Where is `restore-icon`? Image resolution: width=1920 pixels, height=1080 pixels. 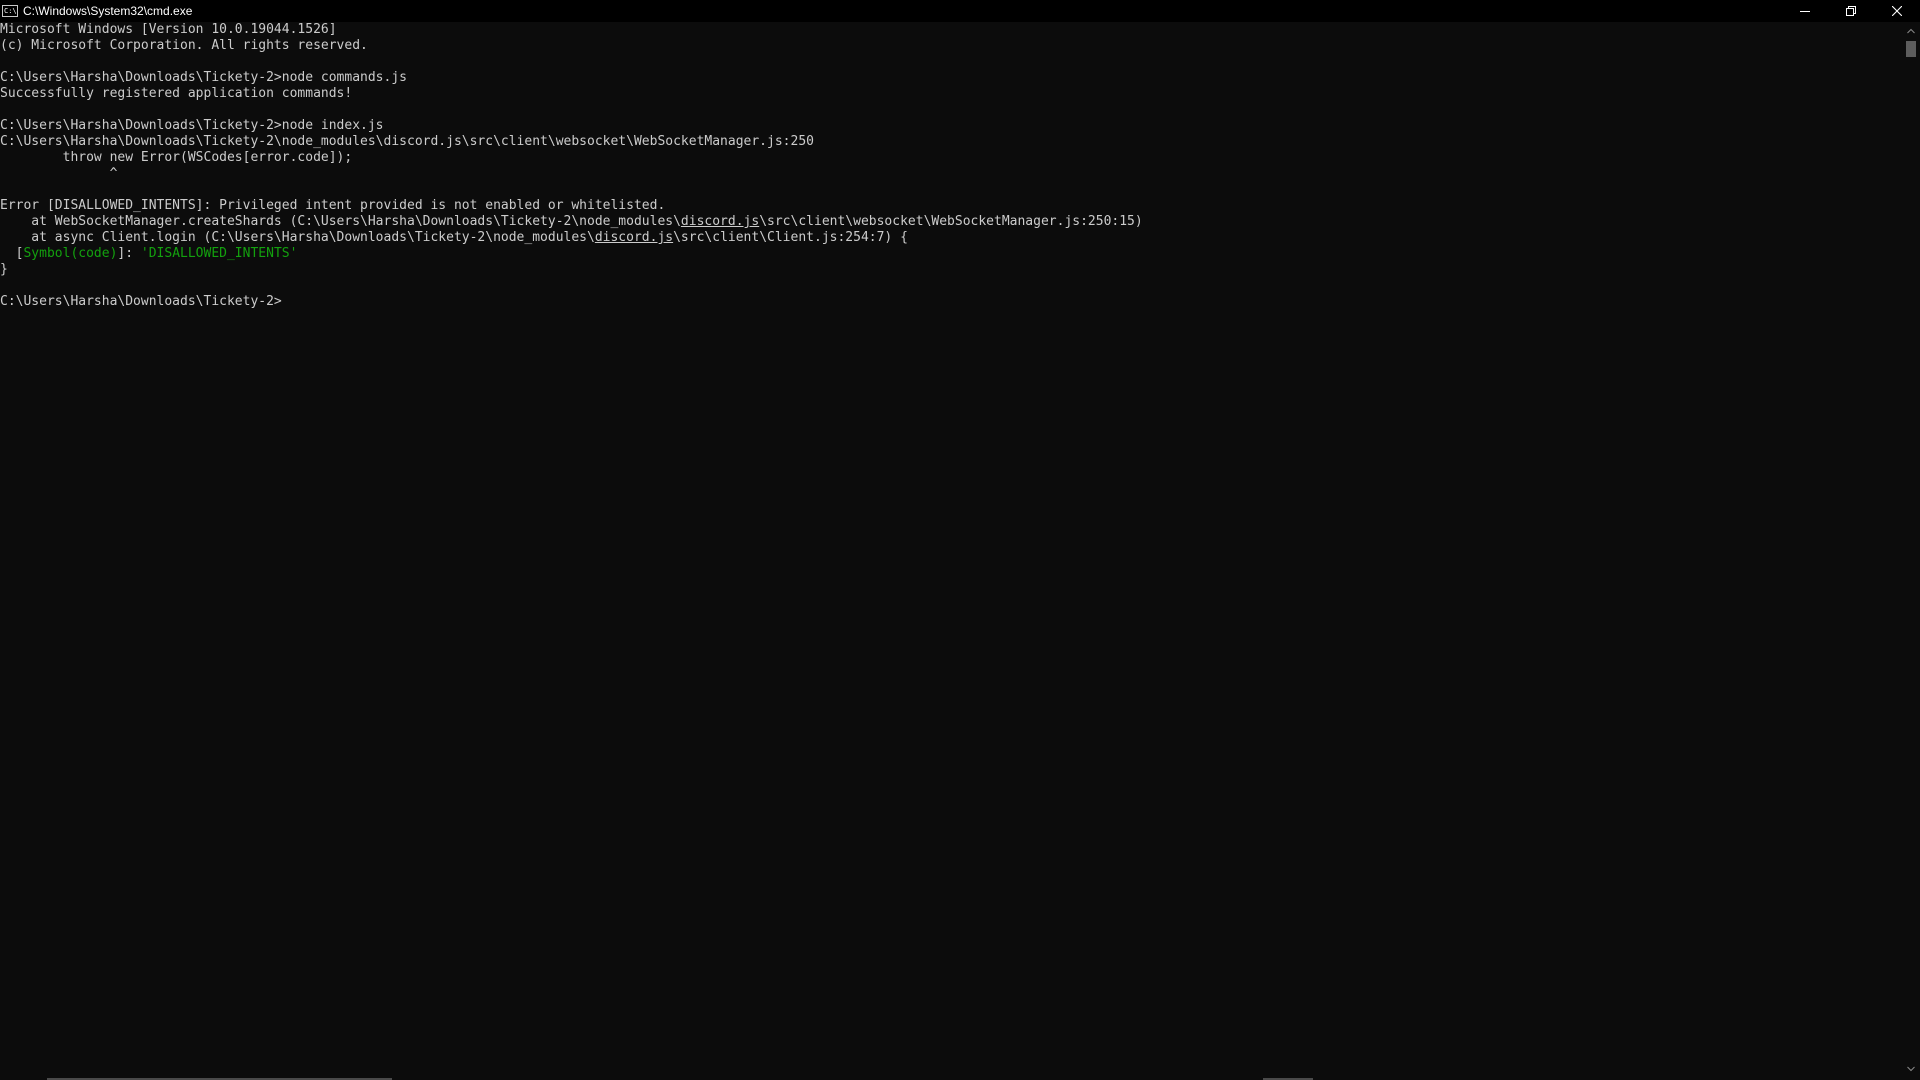
restore-icon is located at coordinates (1851, 11).